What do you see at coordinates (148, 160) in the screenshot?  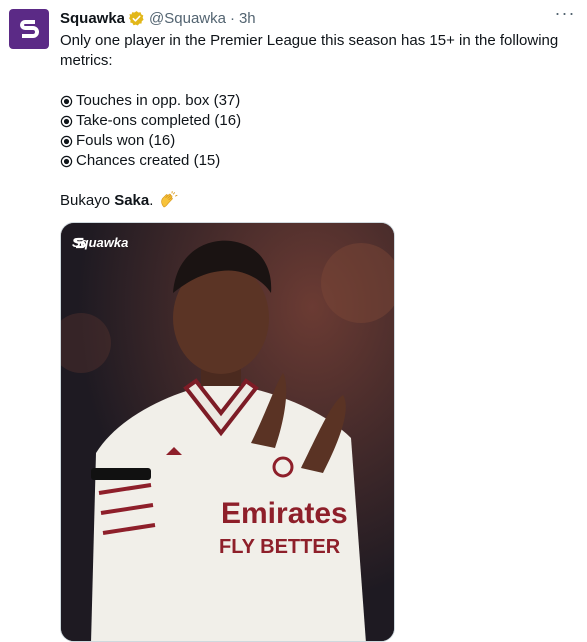 I see `list-item-text: Chances created (15)` at bounding box center [148, 160].